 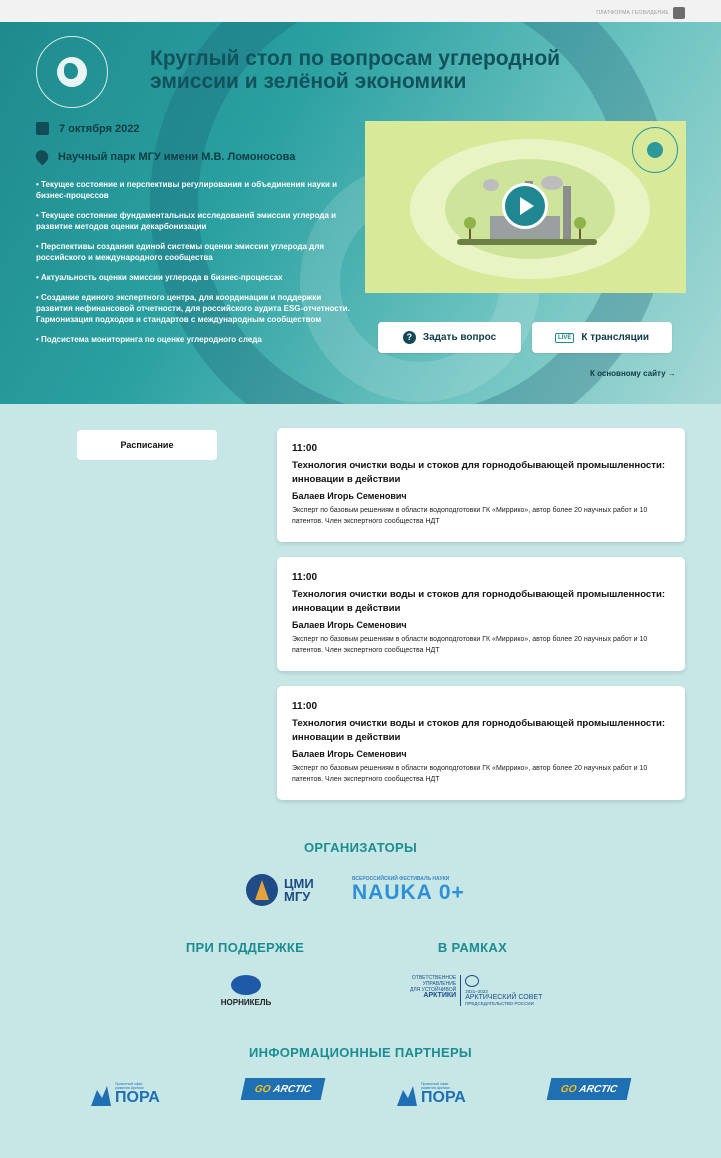 I want to click on info-partners-heading: ИНФОРМАЦИОННЫЕ ПАРТНЕРЫ, so click(x=360, y=1052).